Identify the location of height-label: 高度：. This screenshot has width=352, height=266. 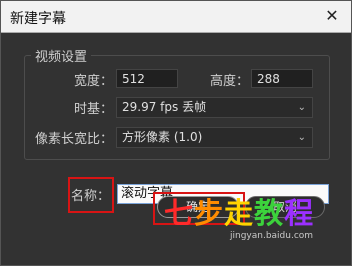
(229, 81).